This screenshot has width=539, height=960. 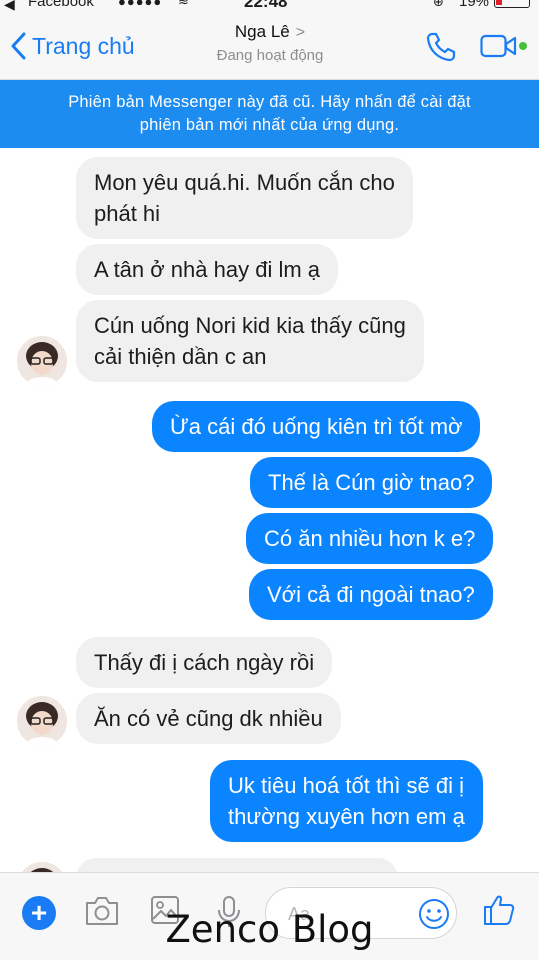 I want to click on incoming-message: A tân ở nhà hay đi lm ạ, so click(x=207, y=269).